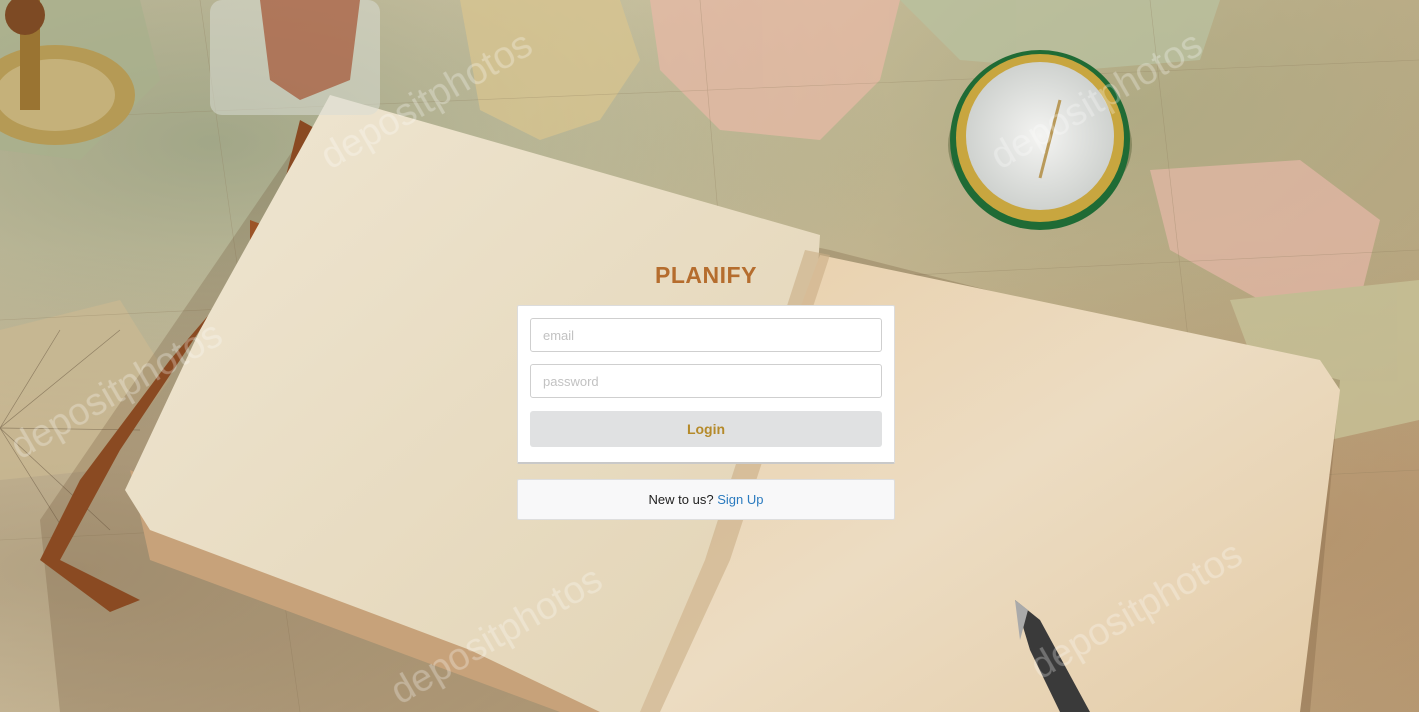  I want to click on signup-prompt: New to us?, so click(681, 499).